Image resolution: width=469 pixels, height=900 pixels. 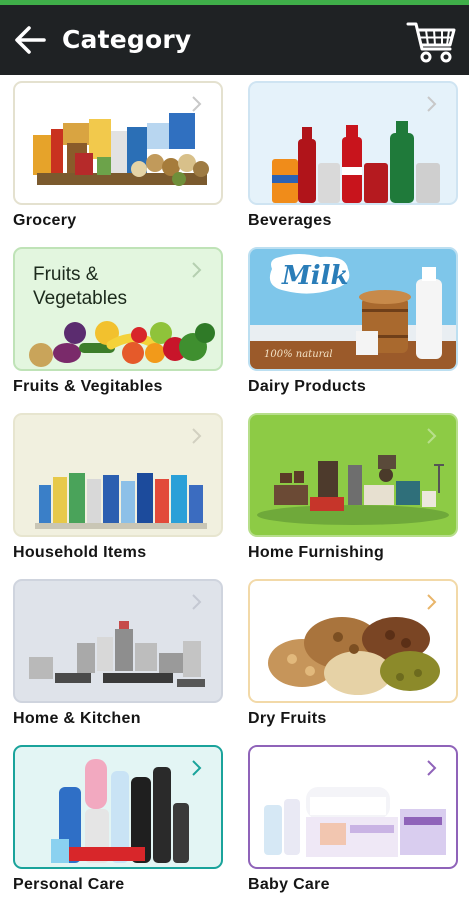 What do you see at coordinates (127, 39) in the screenshot?
I see `page-title: Category` at bounding box center [127, 39].